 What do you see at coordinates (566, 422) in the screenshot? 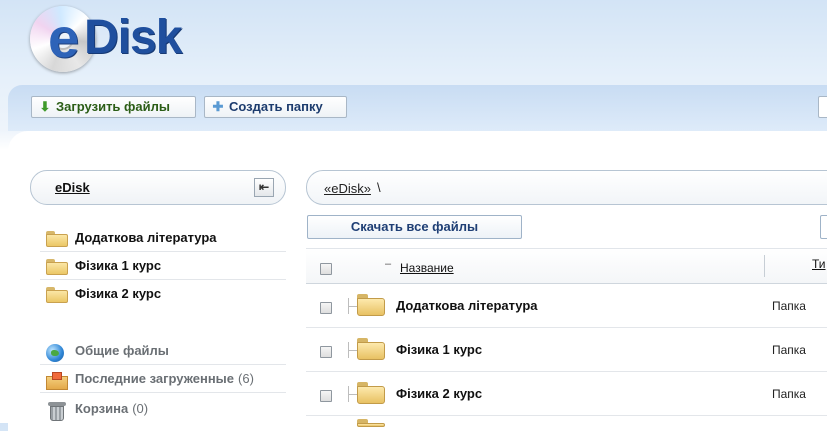
I see `table-row-partial` at bounding box center [566, 422].